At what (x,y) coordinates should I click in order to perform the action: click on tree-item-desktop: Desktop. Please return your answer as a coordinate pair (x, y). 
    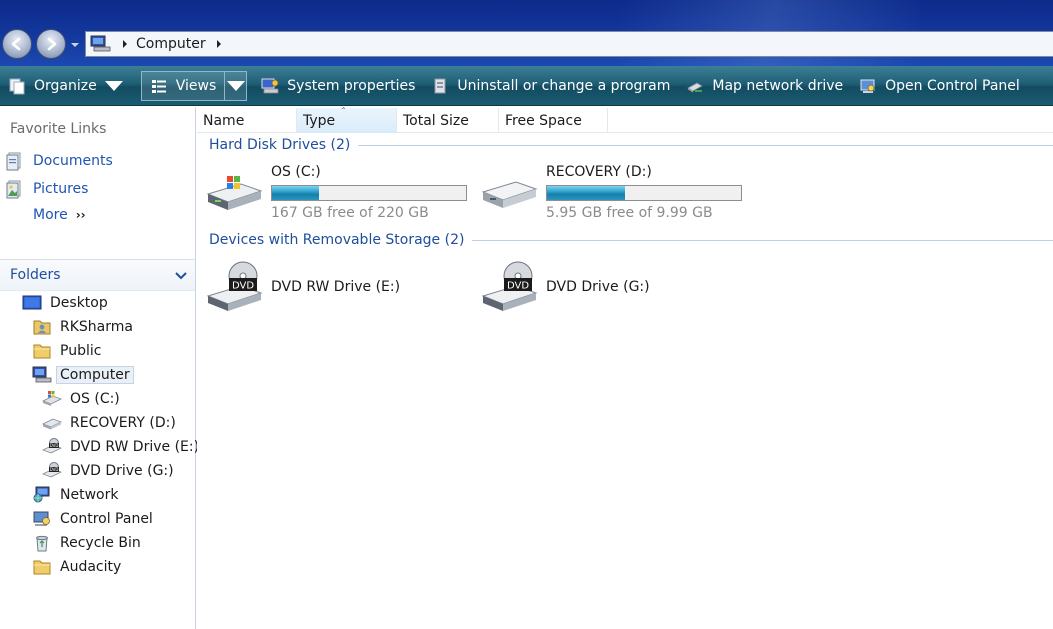
    Looking at the image, I should click on (65, 303).